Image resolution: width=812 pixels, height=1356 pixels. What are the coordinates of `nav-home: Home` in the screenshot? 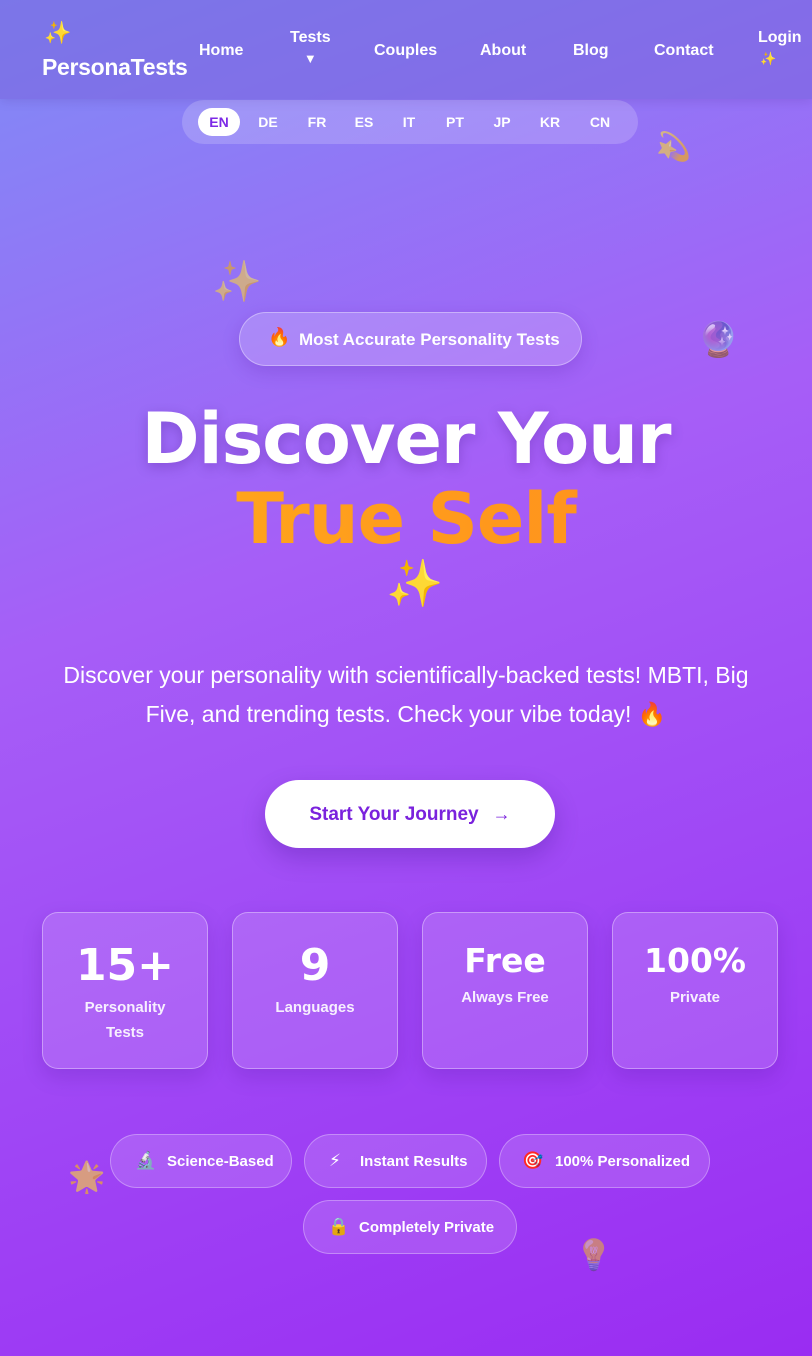 It's located at (221, 51).